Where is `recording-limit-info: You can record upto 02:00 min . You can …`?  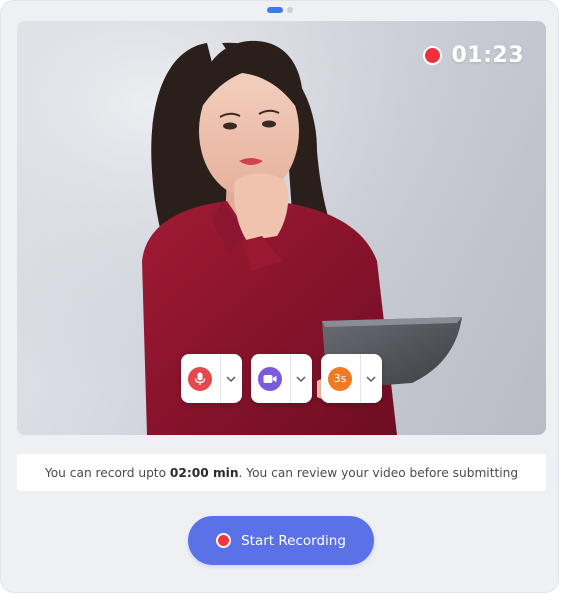 recording-limit-info: You can record upto 02:00 min . You can … is located at coordinates (281, 472).